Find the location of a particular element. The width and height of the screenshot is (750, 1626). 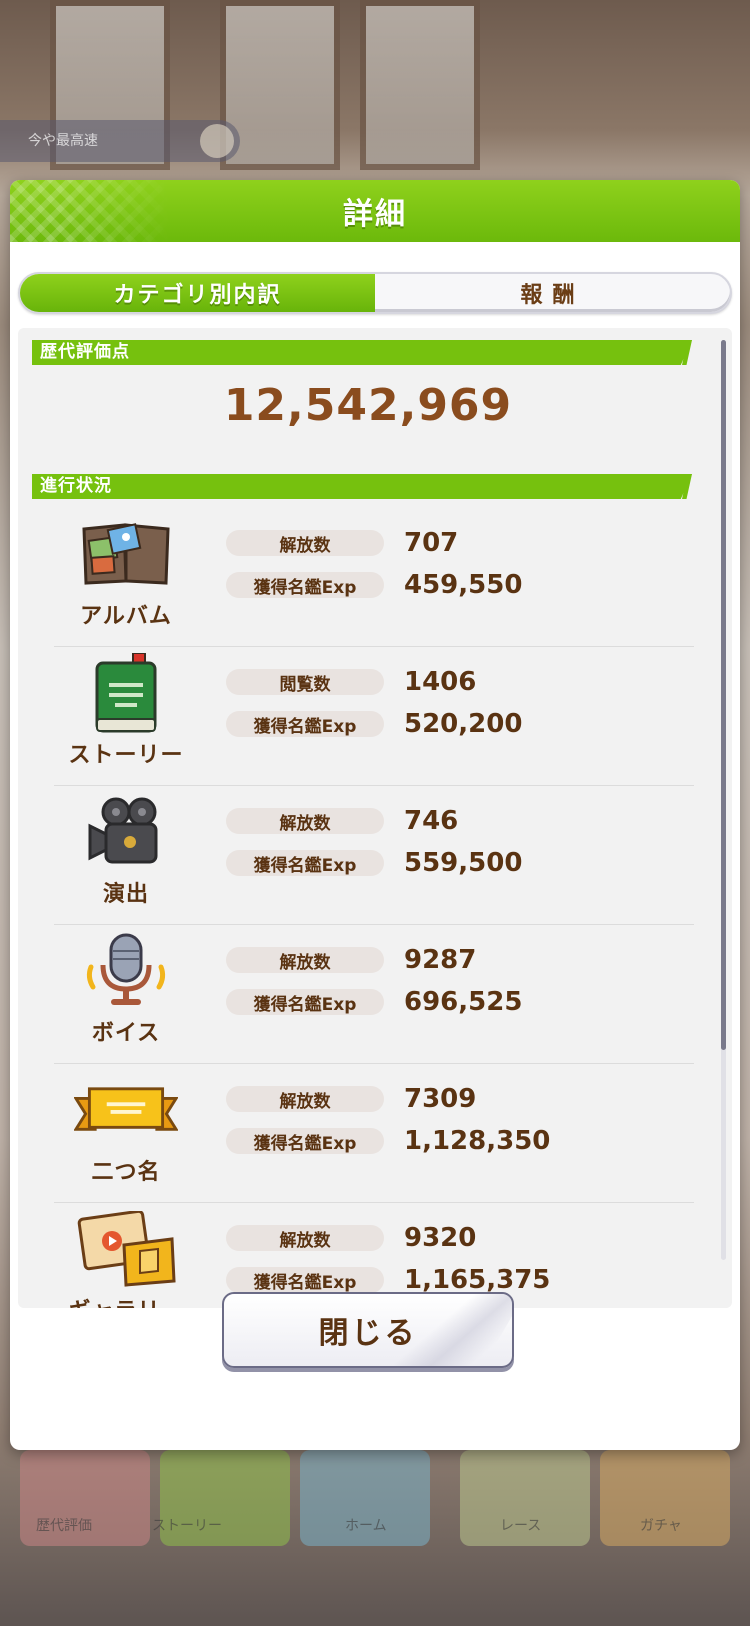

background-window is located at coordinates (420, 85).